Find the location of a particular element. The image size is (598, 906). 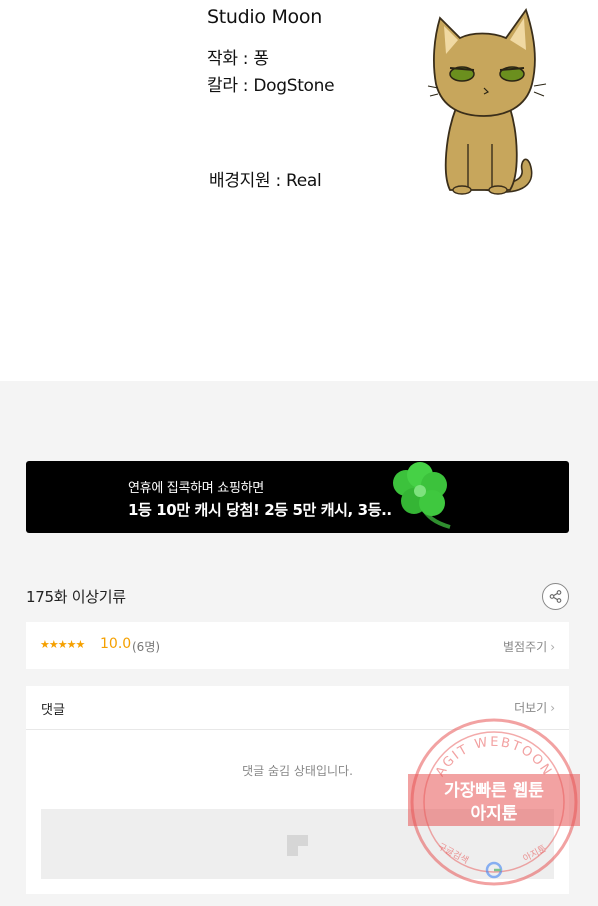

more-comments-button: 더보기 › is located at coordinates (534, 707).